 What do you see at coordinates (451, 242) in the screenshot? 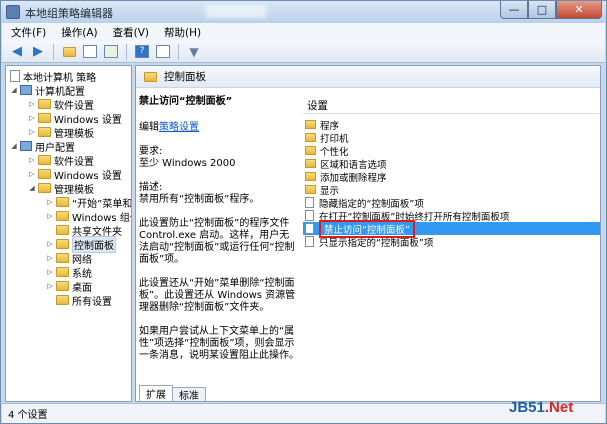
I see `list-item-policy-show-only-specified: 只显示指定的“控制面板”项` at bounding box center [451, 242].